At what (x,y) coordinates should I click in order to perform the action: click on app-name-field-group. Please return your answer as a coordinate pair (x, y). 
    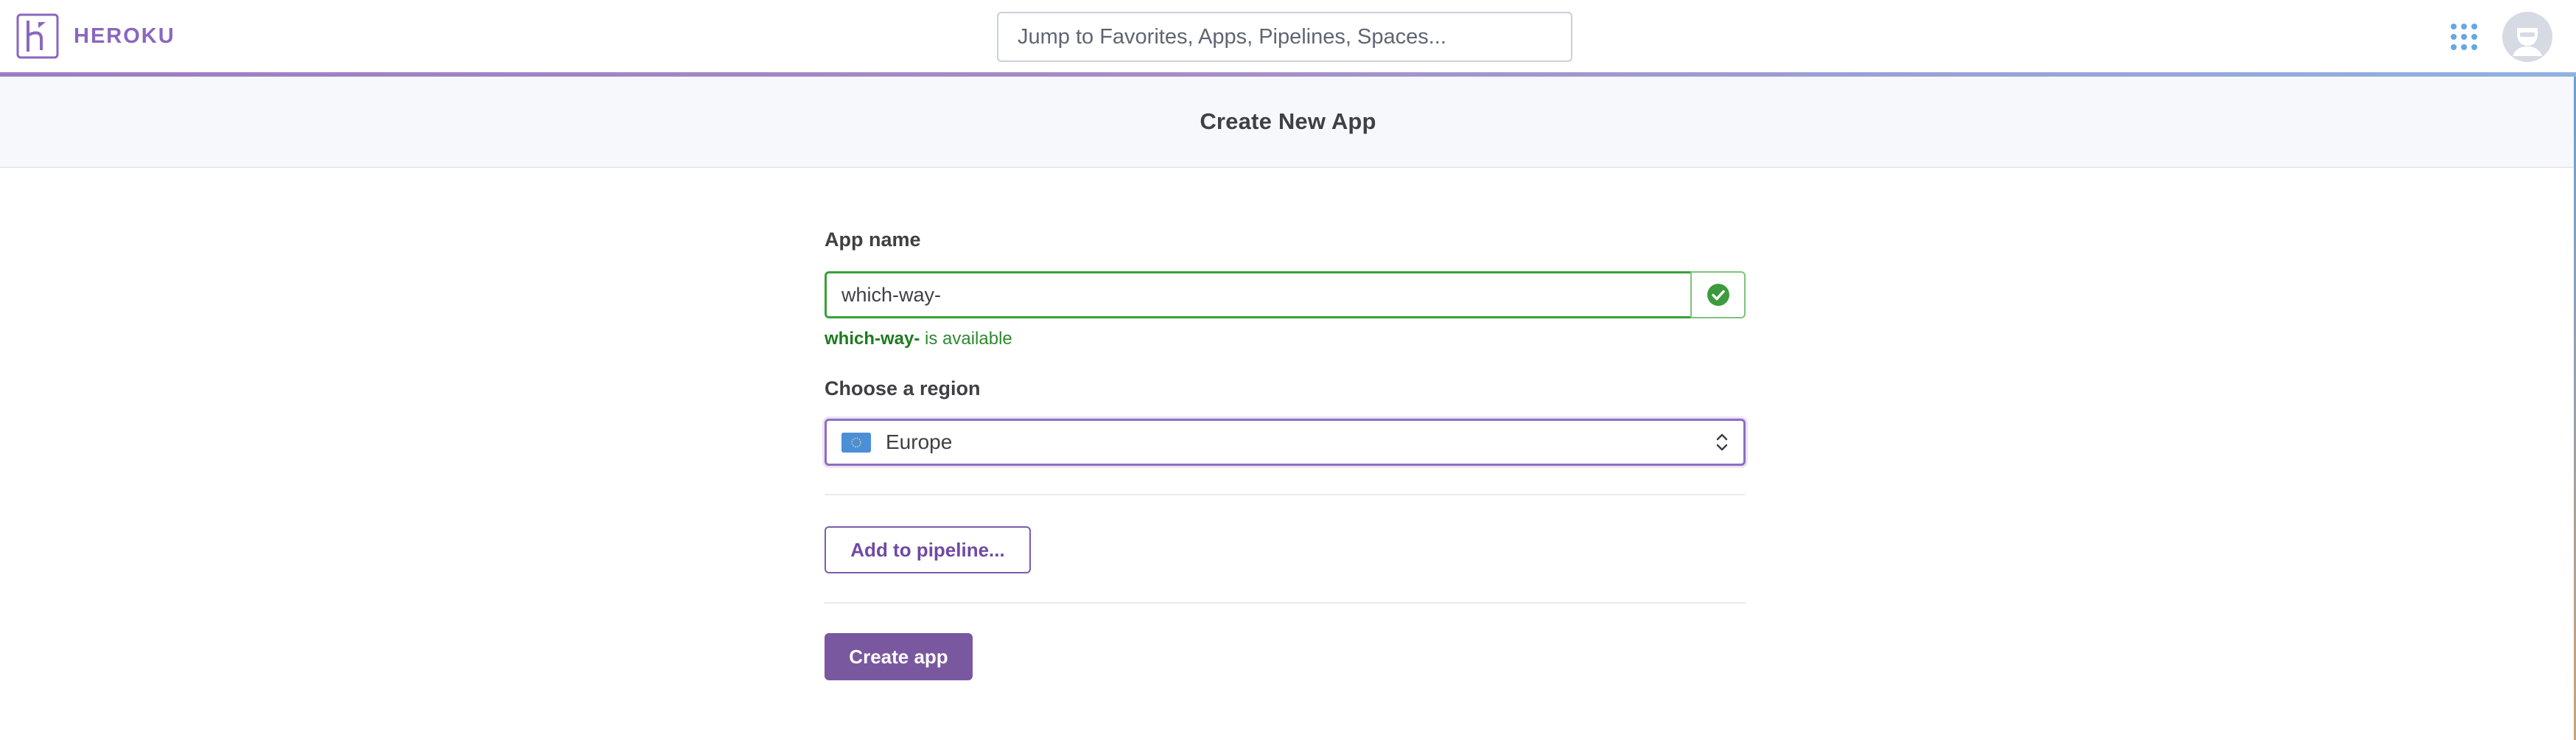
    Looking at the image, I should click on (1285, 294).